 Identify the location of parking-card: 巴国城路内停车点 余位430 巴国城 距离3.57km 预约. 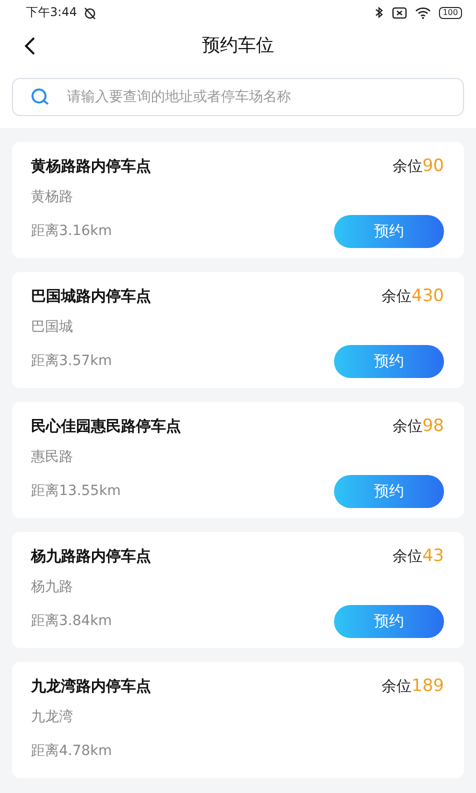
(238, 330).